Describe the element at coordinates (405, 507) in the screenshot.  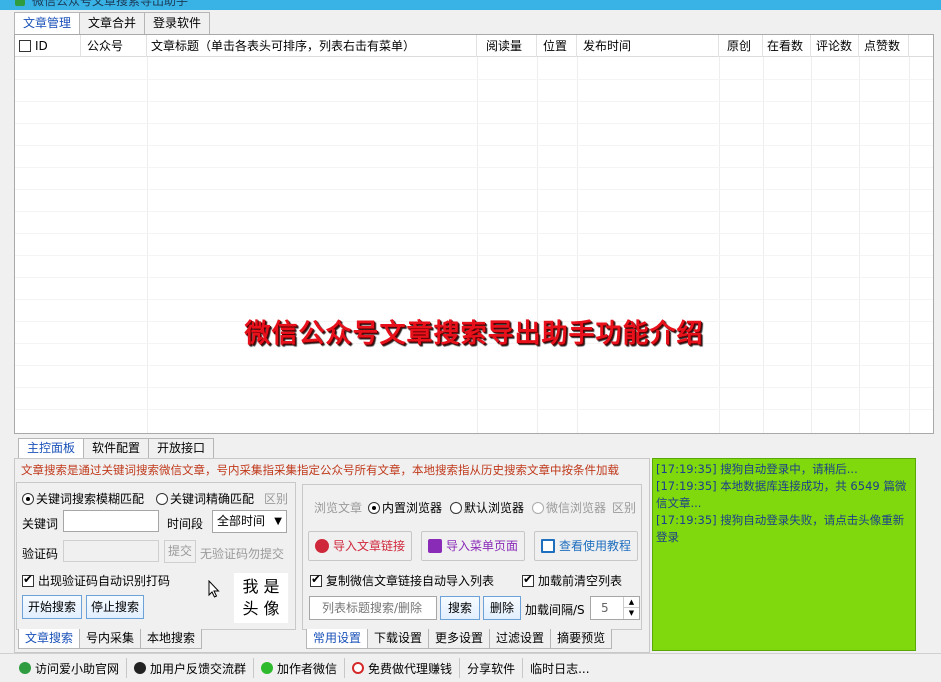
I see `builtin-browser-option: 内置浏览器` at that location.